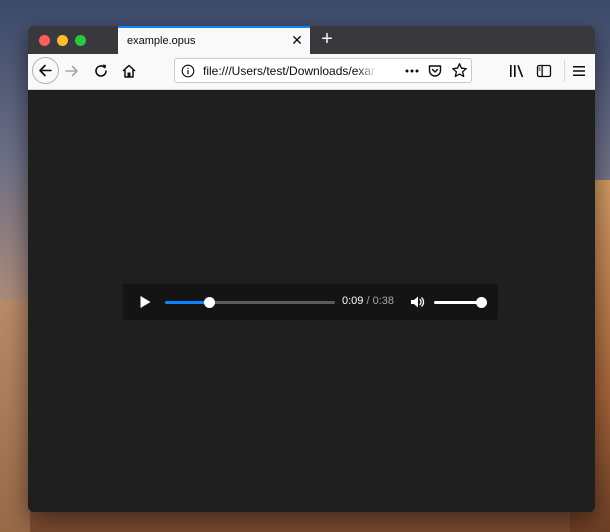 The width and height of the screenshot is (610, 532). I want to click on info-icon, so click(188, 71).